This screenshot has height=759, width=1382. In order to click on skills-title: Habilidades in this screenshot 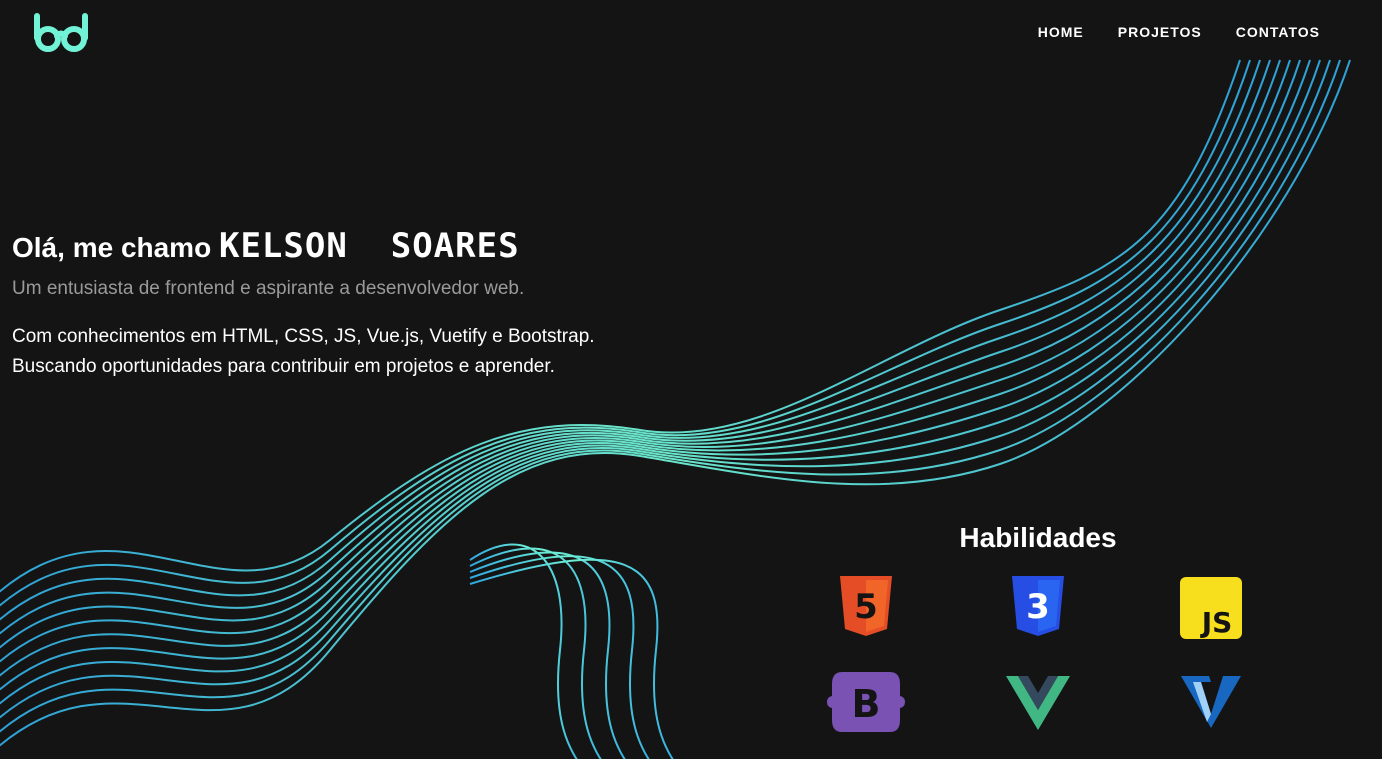, I will do `click(1038, 537)`.